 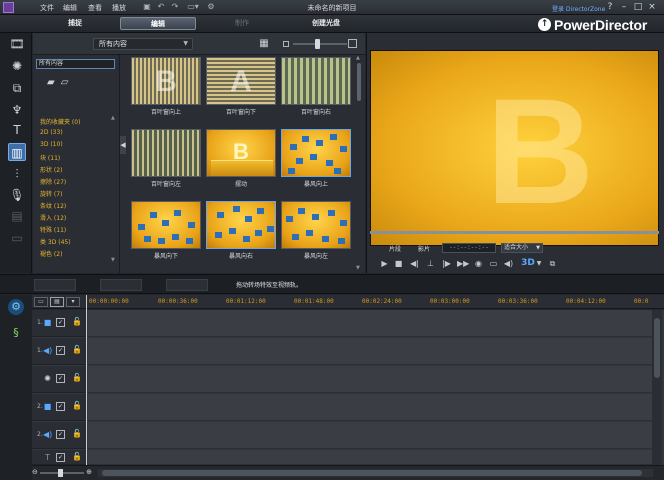 What do you see at coordinates (51, 193) in the screenshot?
I see `category-rotate: 旋转 (7)` at bounding box center [51, 193].